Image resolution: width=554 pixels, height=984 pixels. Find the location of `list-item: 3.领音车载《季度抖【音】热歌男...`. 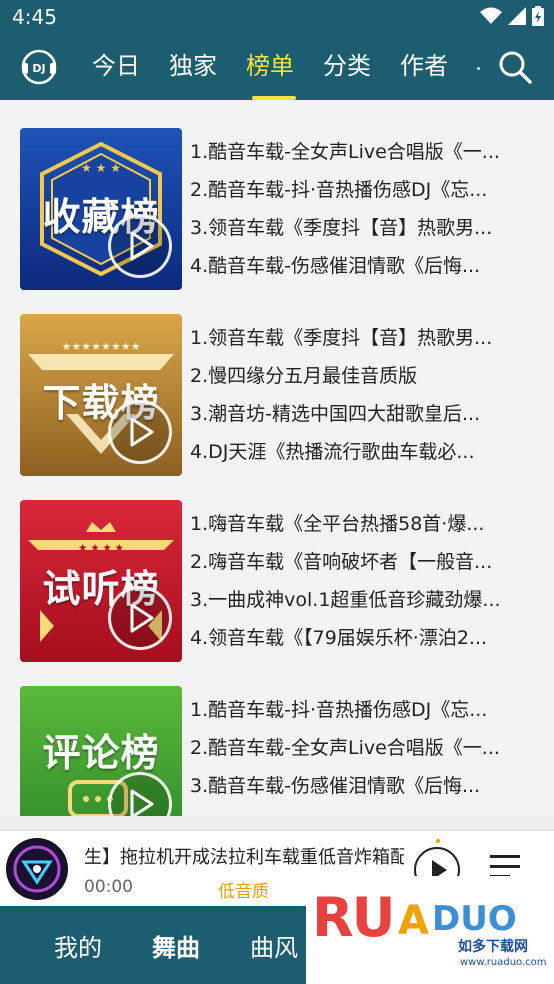

list-item: 3.领音车载《季度抖【音】热歌男... is located at coordinates (365, 227).